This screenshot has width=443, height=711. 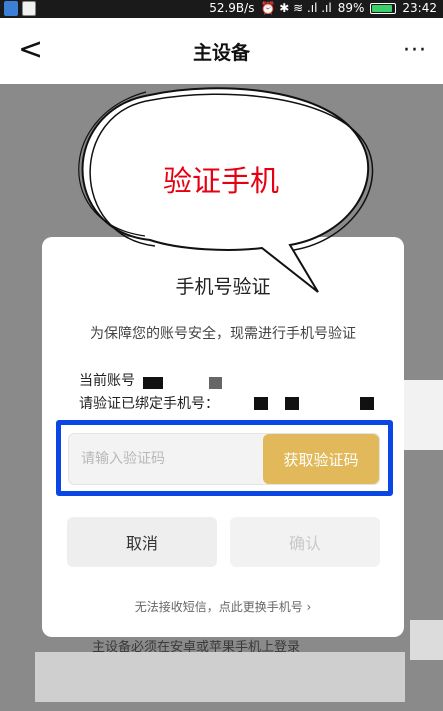 I want to click on battery-fill, so click(x=382, y=8).